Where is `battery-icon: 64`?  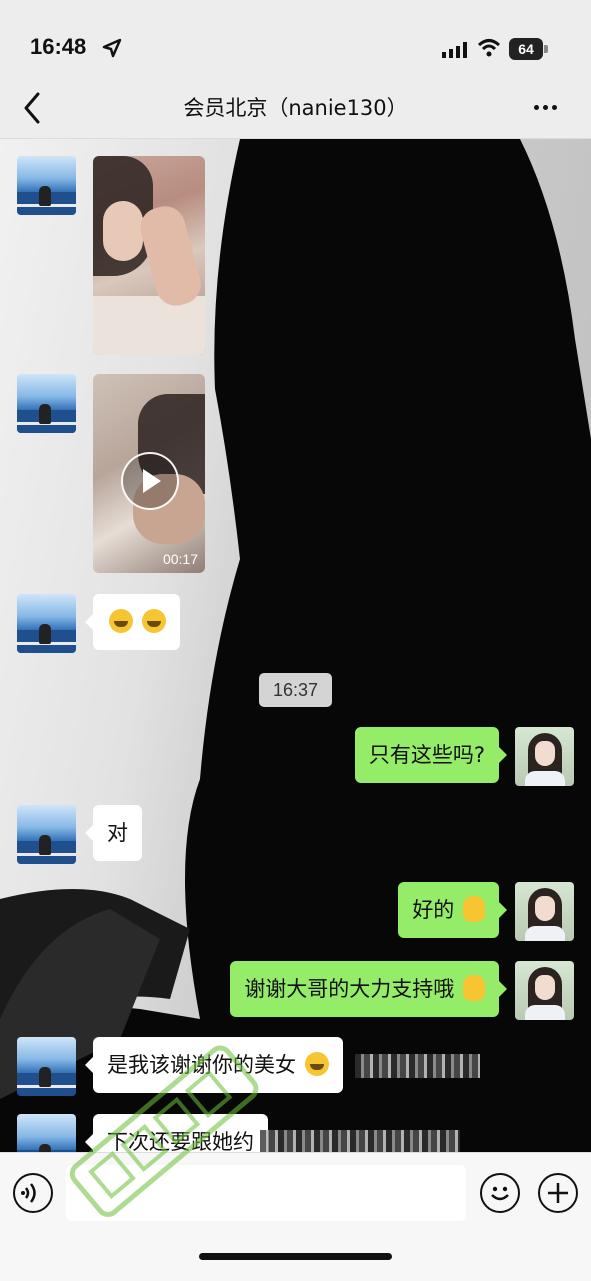
battery-icon: 64 is located at coordinates (526, 49).